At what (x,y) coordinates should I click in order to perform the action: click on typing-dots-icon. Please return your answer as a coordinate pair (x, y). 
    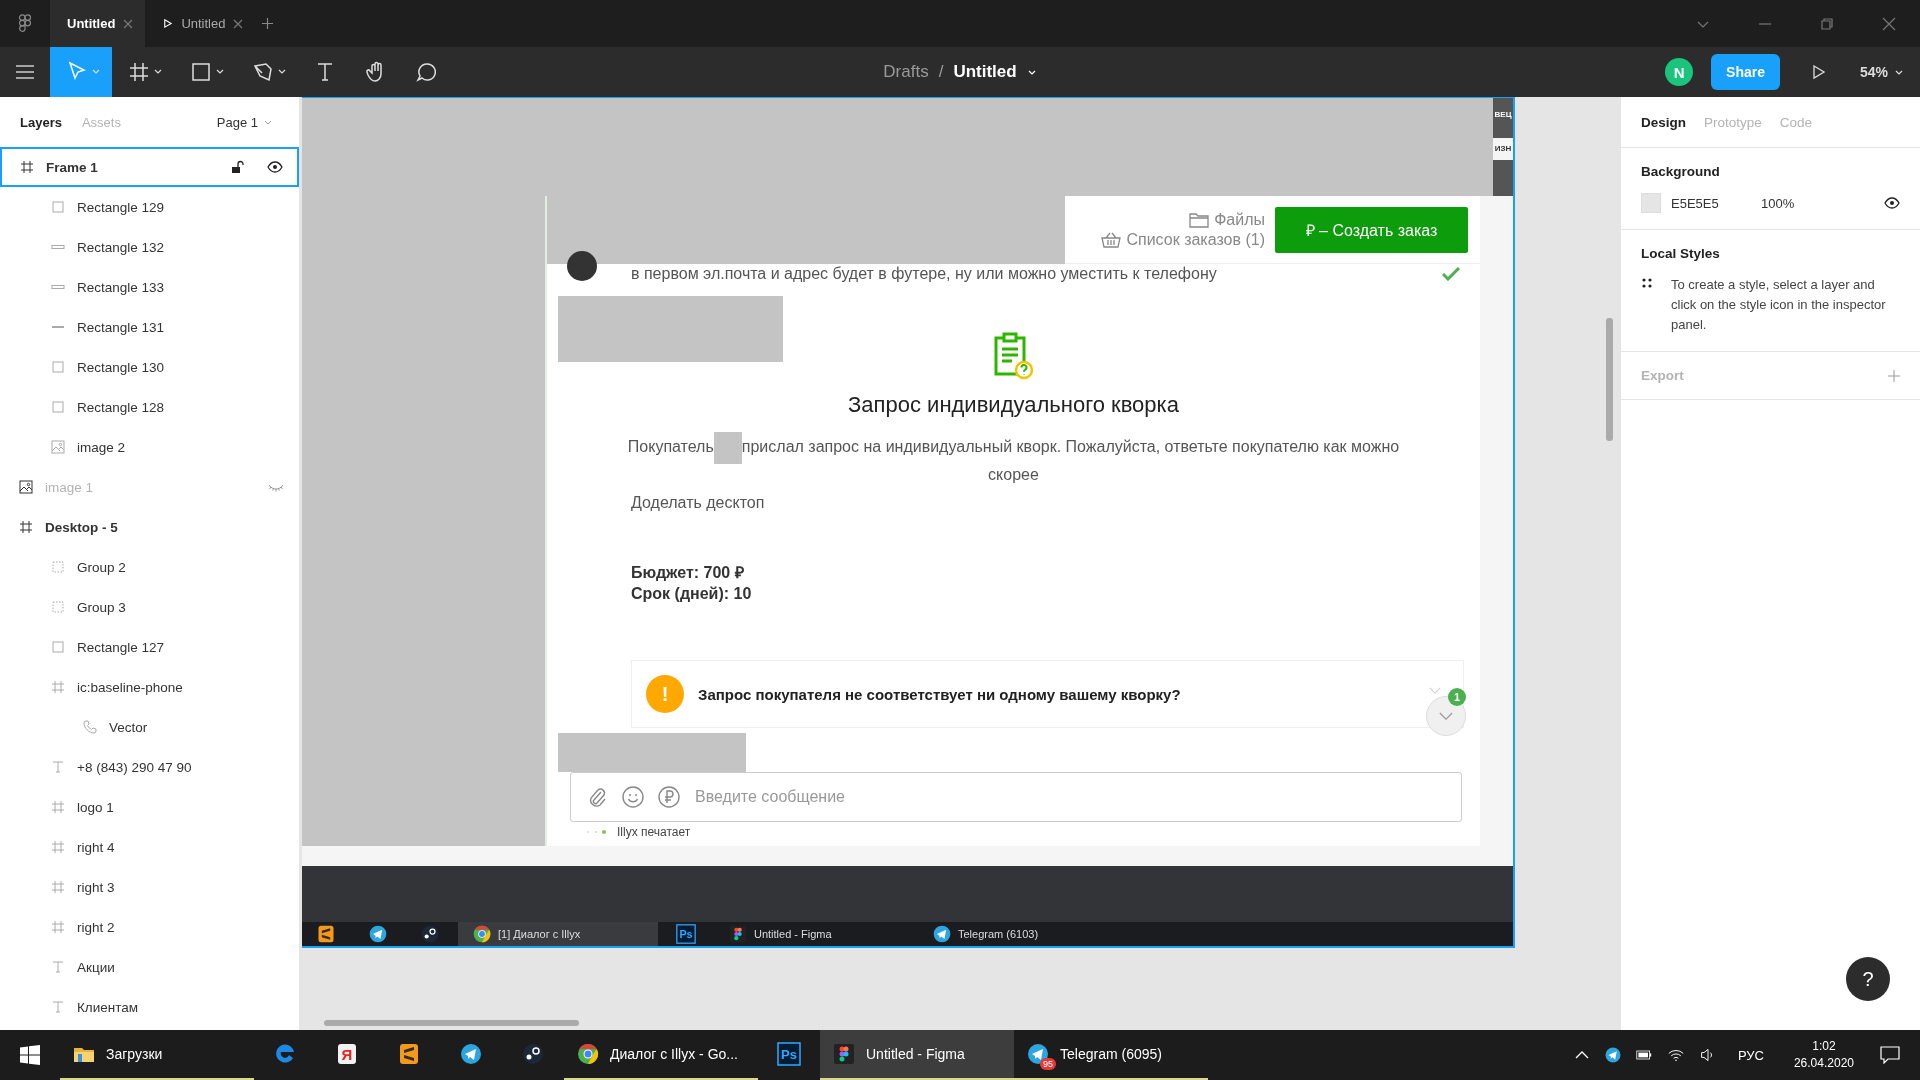
    Looking at the image, I should click on (597, 832).